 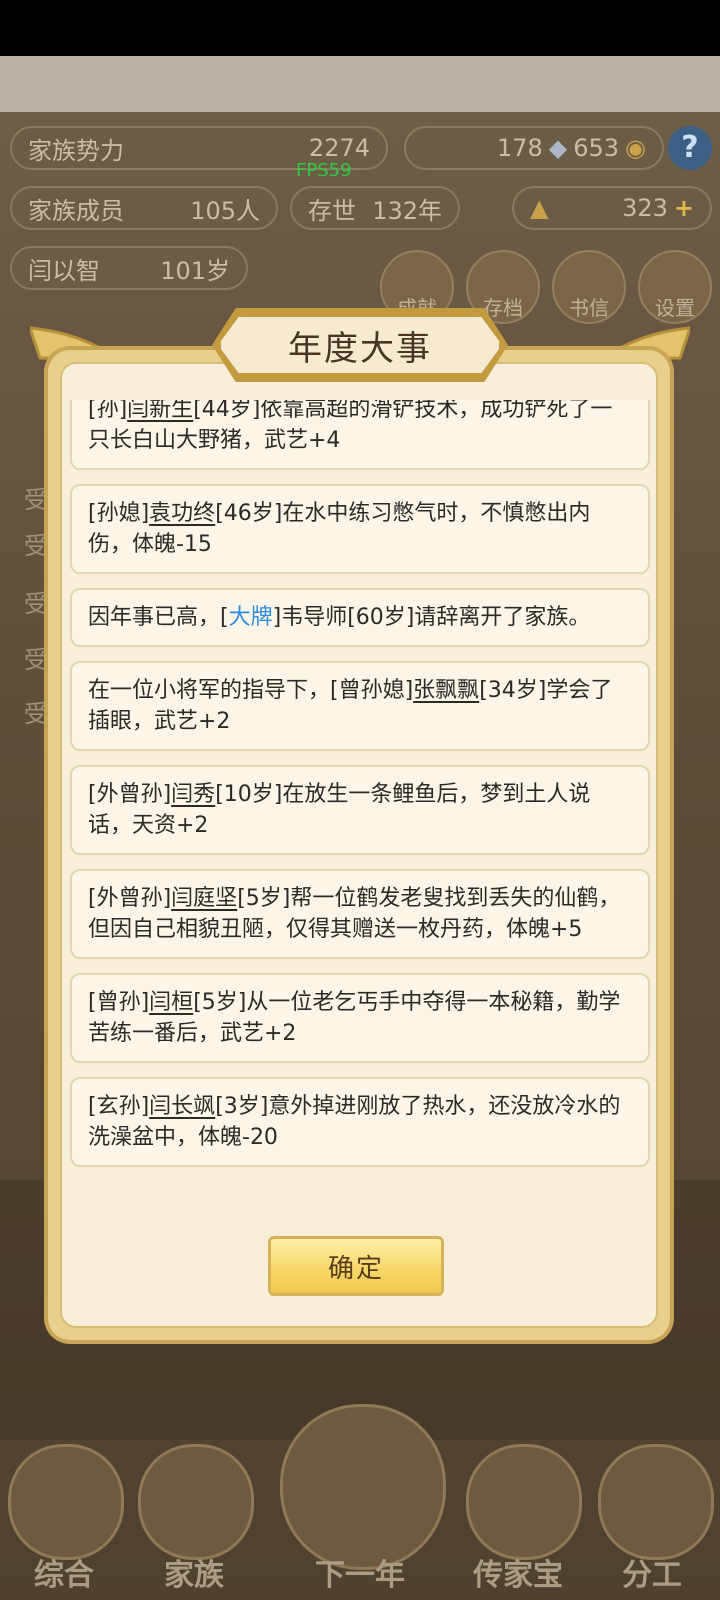 I want to click on existence-value: 132年, so click(x=407, y=210).